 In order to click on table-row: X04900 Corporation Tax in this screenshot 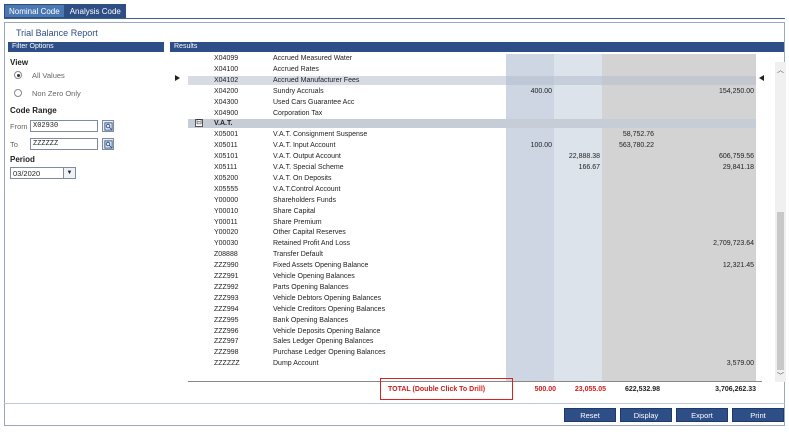, I will do `click(472, 113)`.